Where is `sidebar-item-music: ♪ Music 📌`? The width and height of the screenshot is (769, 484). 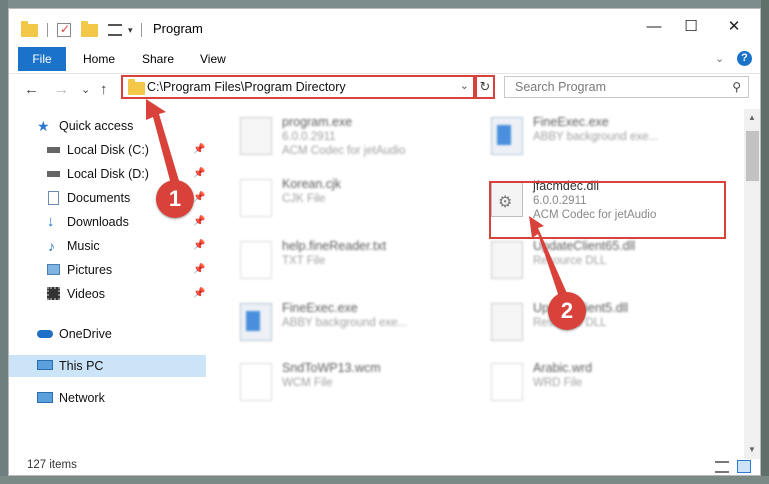
sidebar-item-music: ♪ Music 📌 is located at coordinates (107, 246).